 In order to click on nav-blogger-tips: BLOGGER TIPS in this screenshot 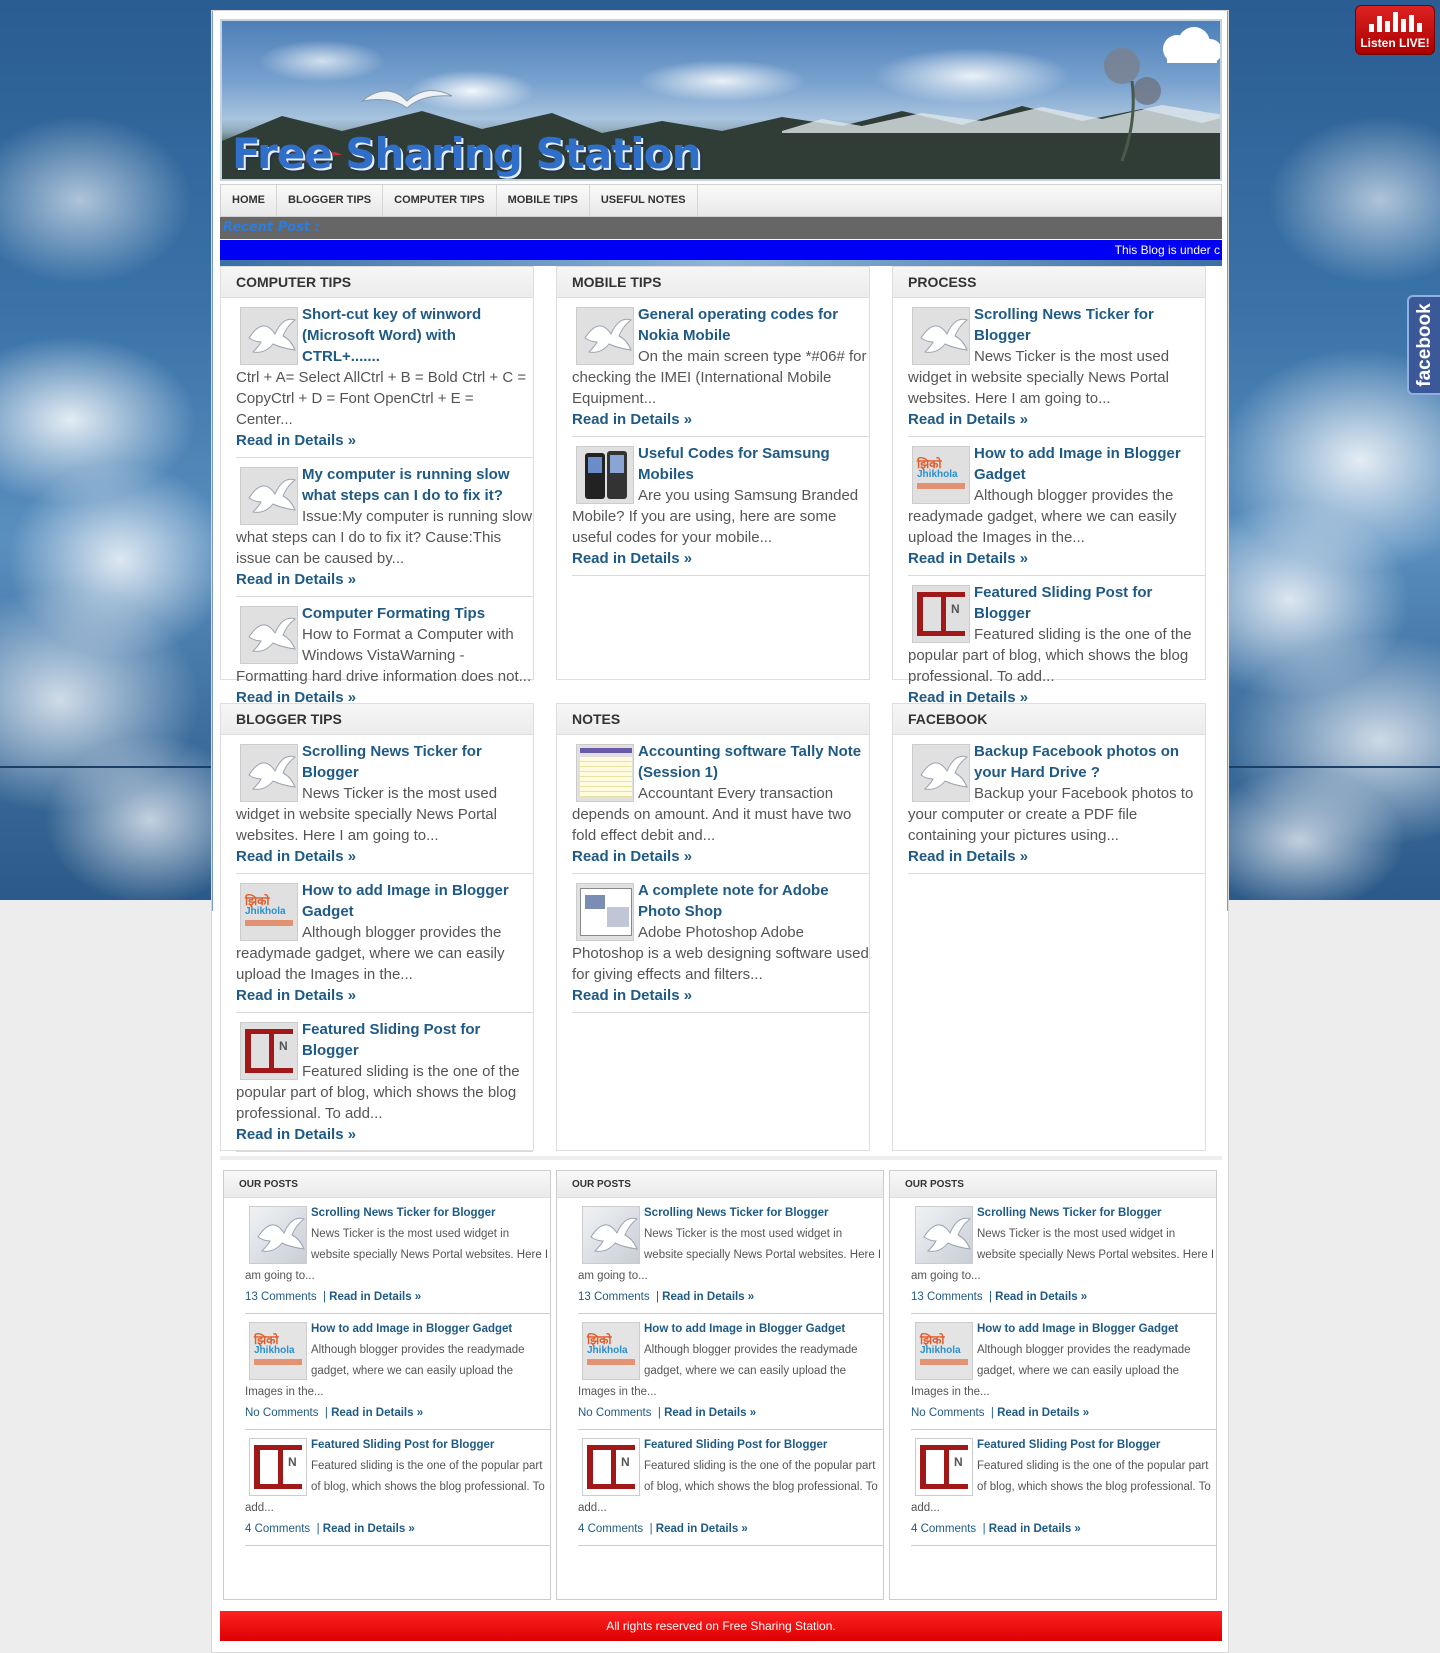, I will do `click(330, 200)`.